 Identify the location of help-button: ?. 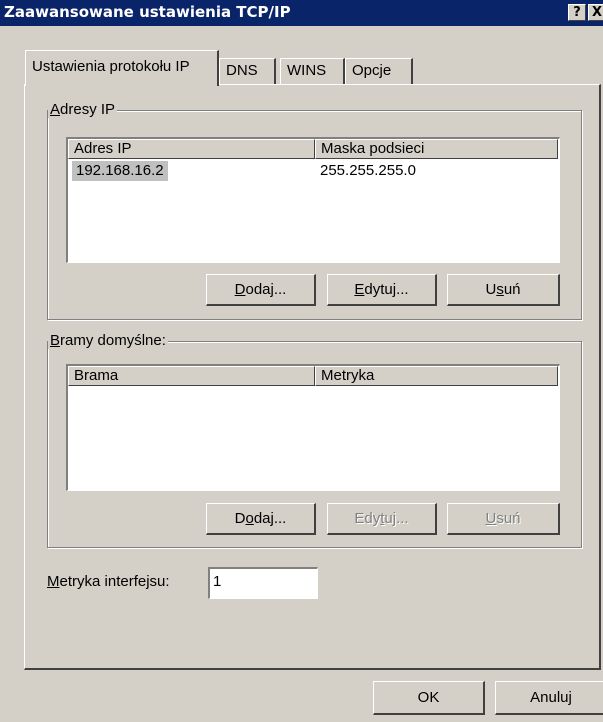
(577, 12).